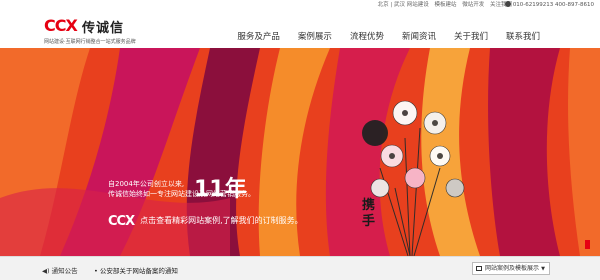 The height and width of the screenshot is (280, 600). I want to click on nav-services: 服务及产品, so click(258, 36).